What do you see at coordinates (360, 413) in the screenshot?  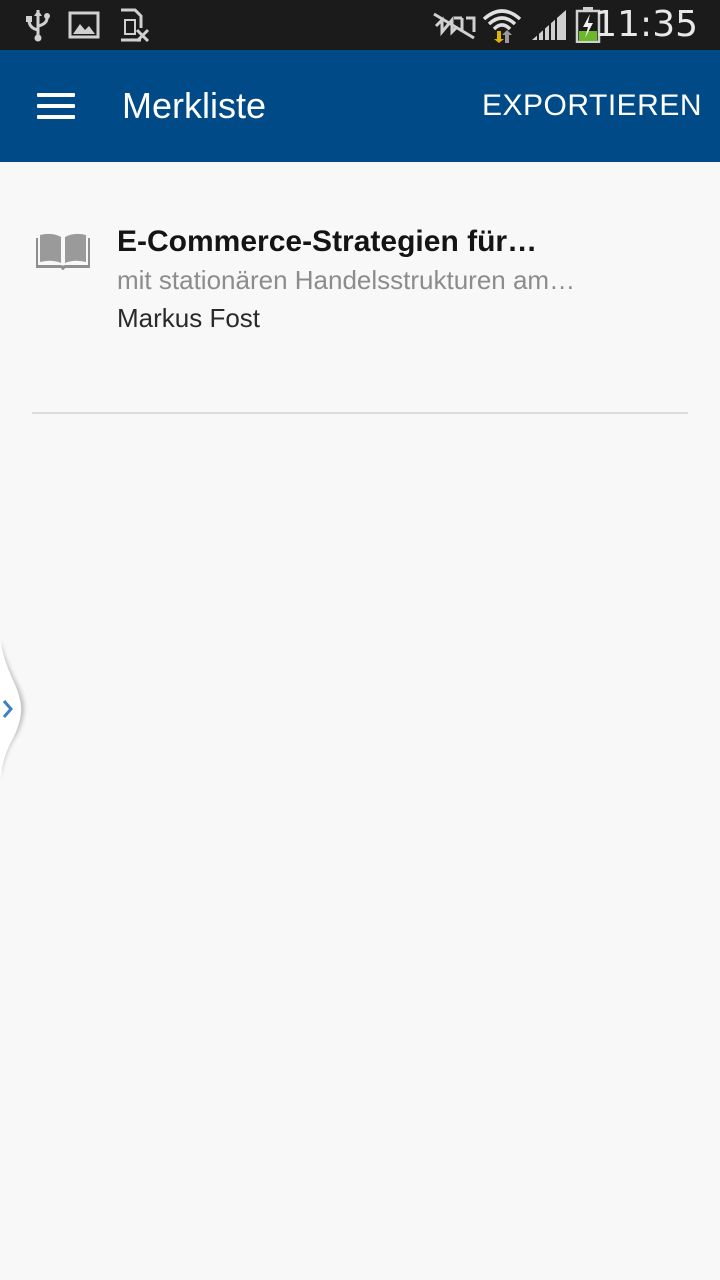 I see `list-divider` at bounding box center [360, 413].